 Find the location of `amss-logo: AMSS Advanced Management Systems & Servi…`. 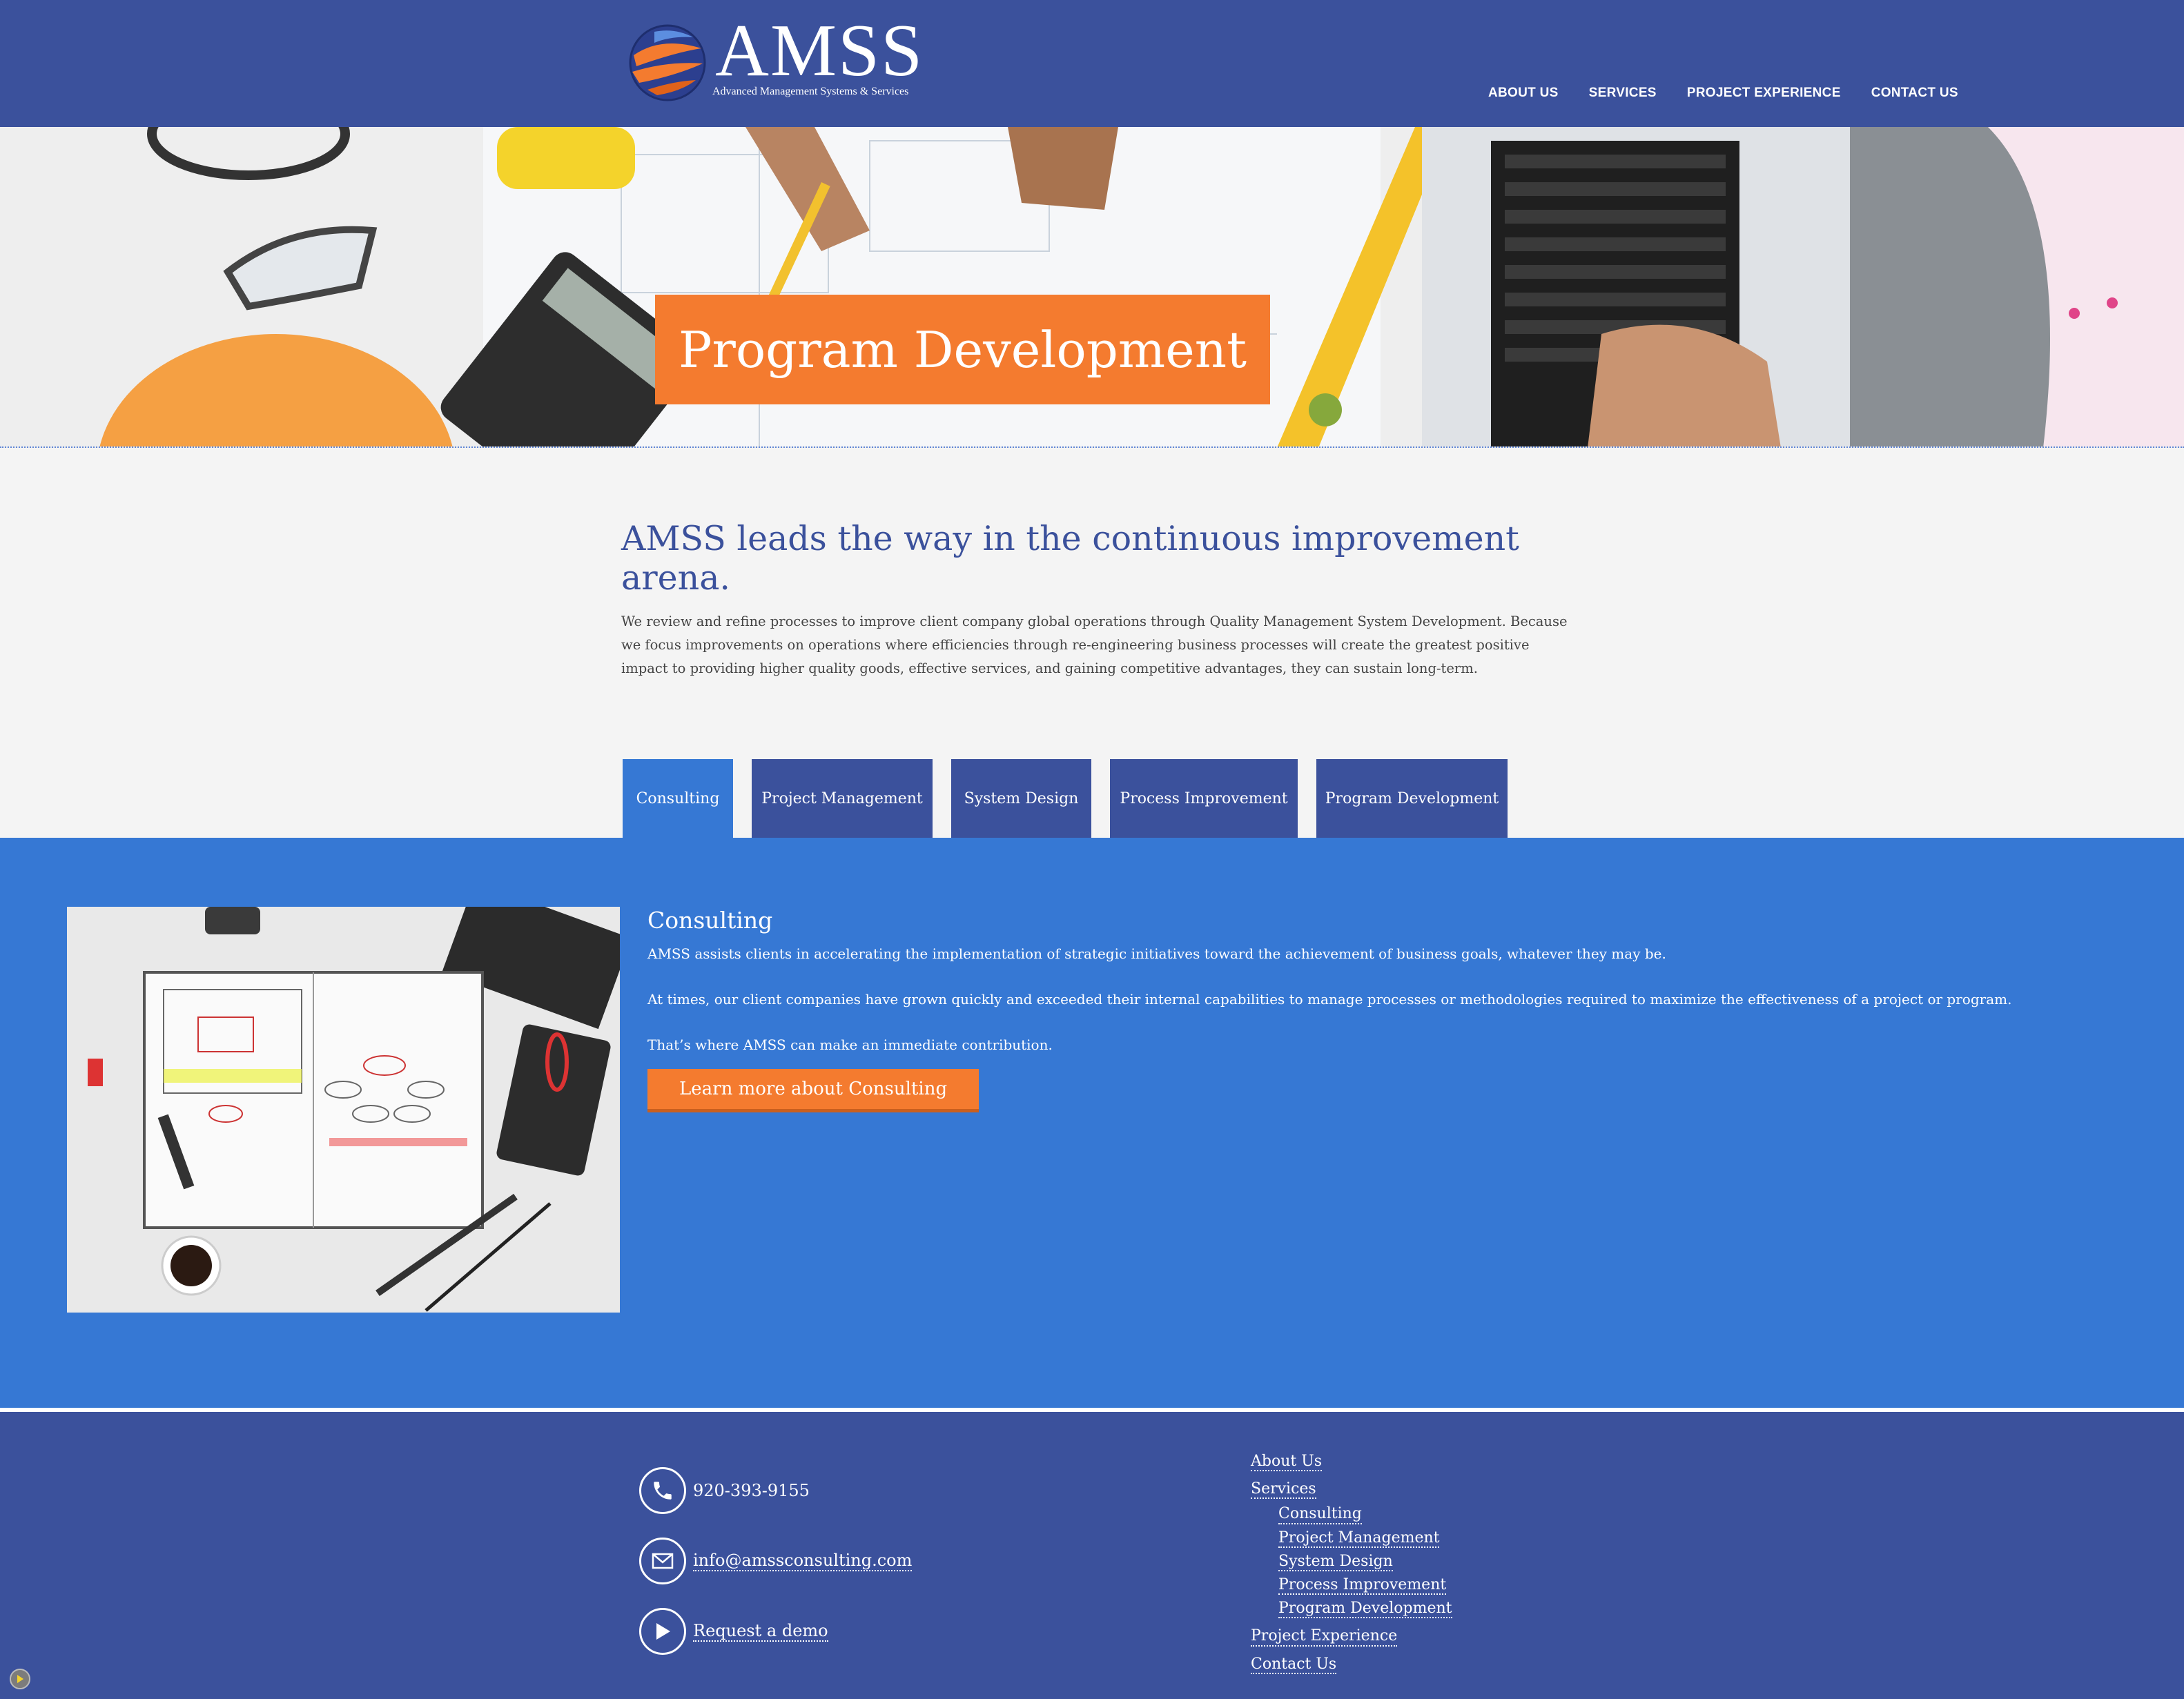

amss-logo: AMSS Advanced Management Systems & Servi… is located at coordinates (774, 61).